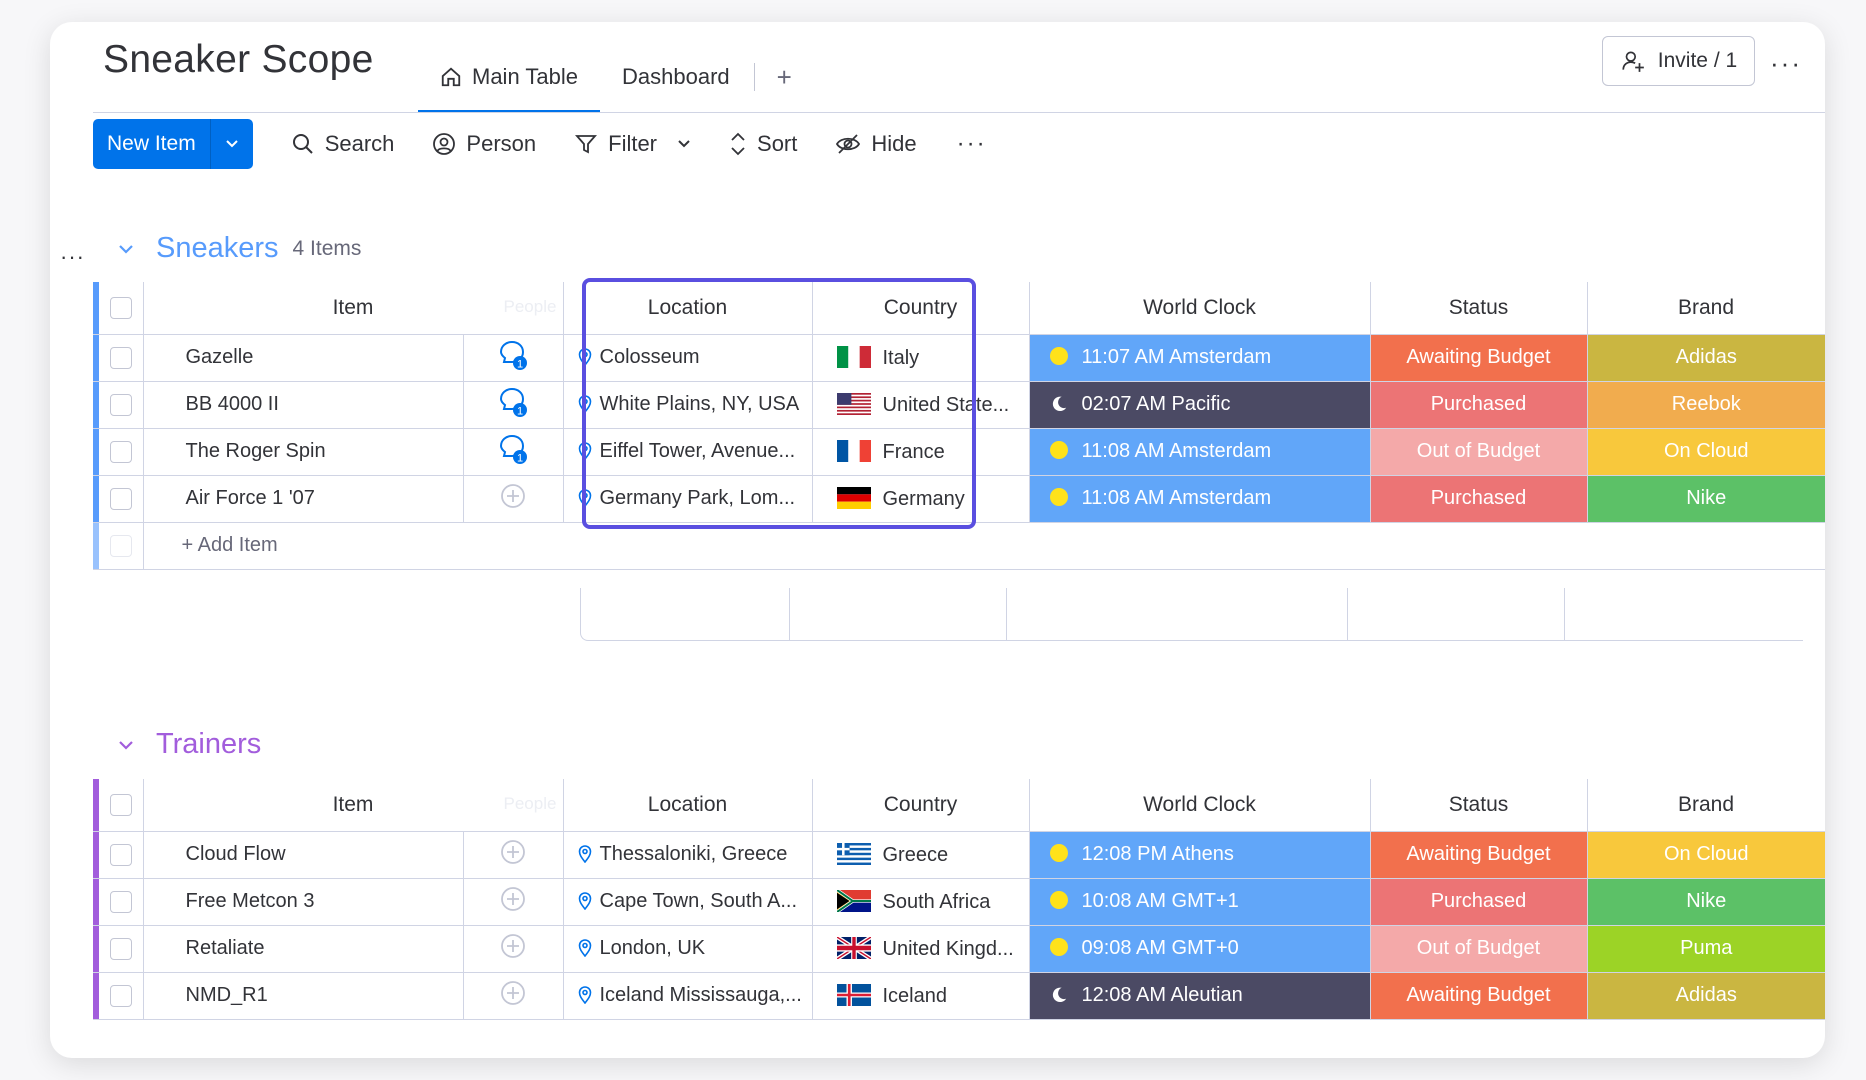 The height and width of the screenshot is (1080, 1866). I want to click on location-cell: Thessaloniki, Greece, so click(688, 855).